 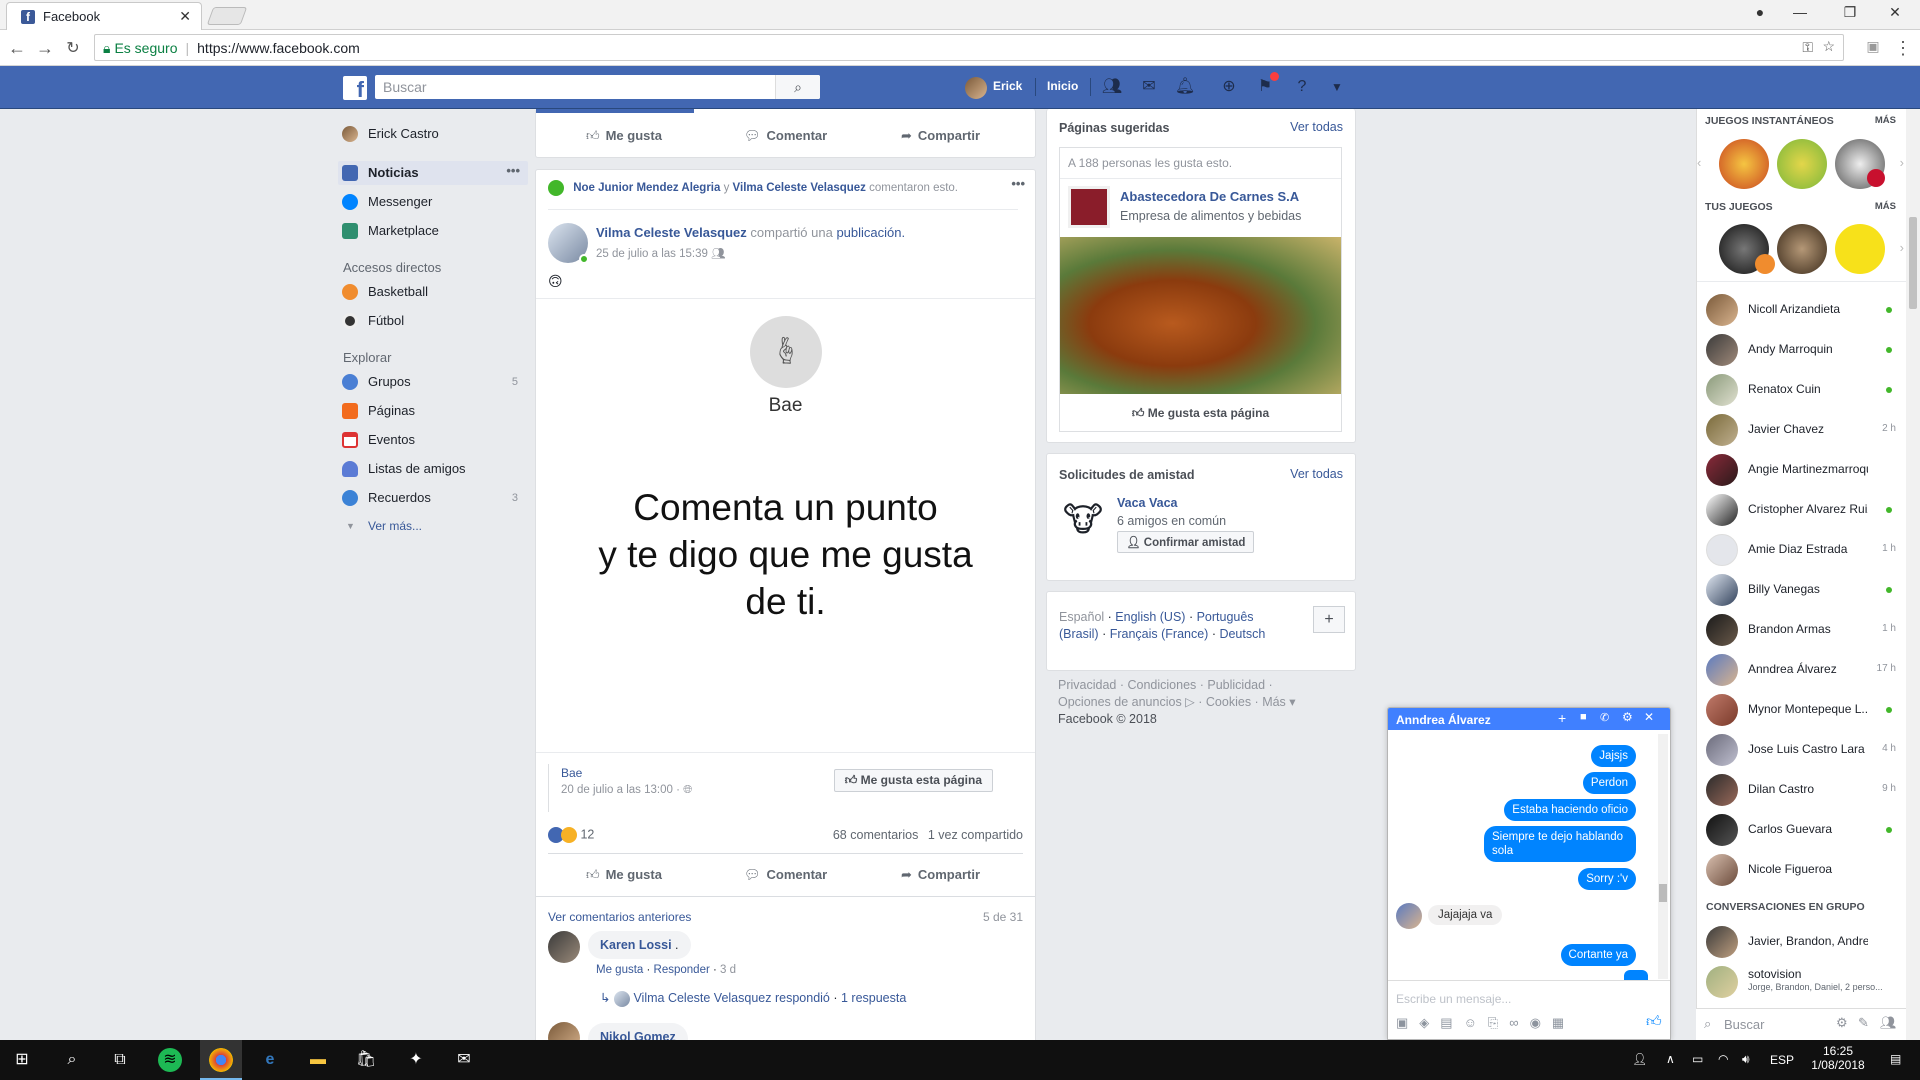 I want to click on back-icon: ←, so click(x=17, y=48).